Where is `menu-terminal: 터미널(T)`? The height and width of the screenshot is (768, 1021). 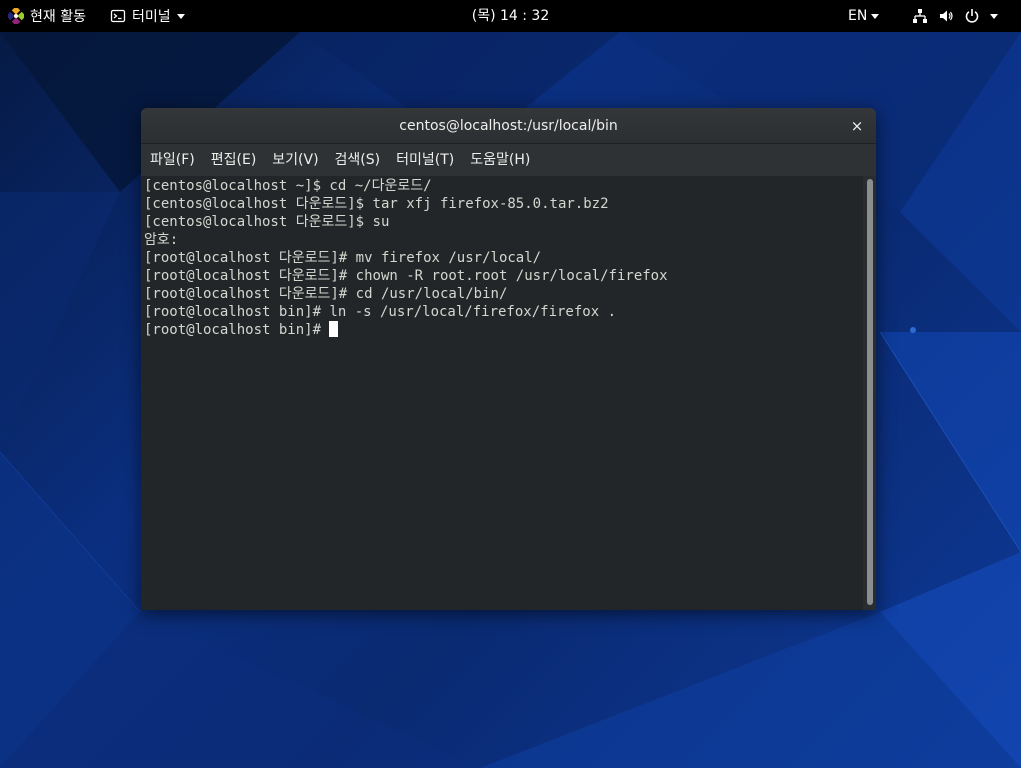 menu-terminal: 터미널(T) is located at coordinates (429, 160).